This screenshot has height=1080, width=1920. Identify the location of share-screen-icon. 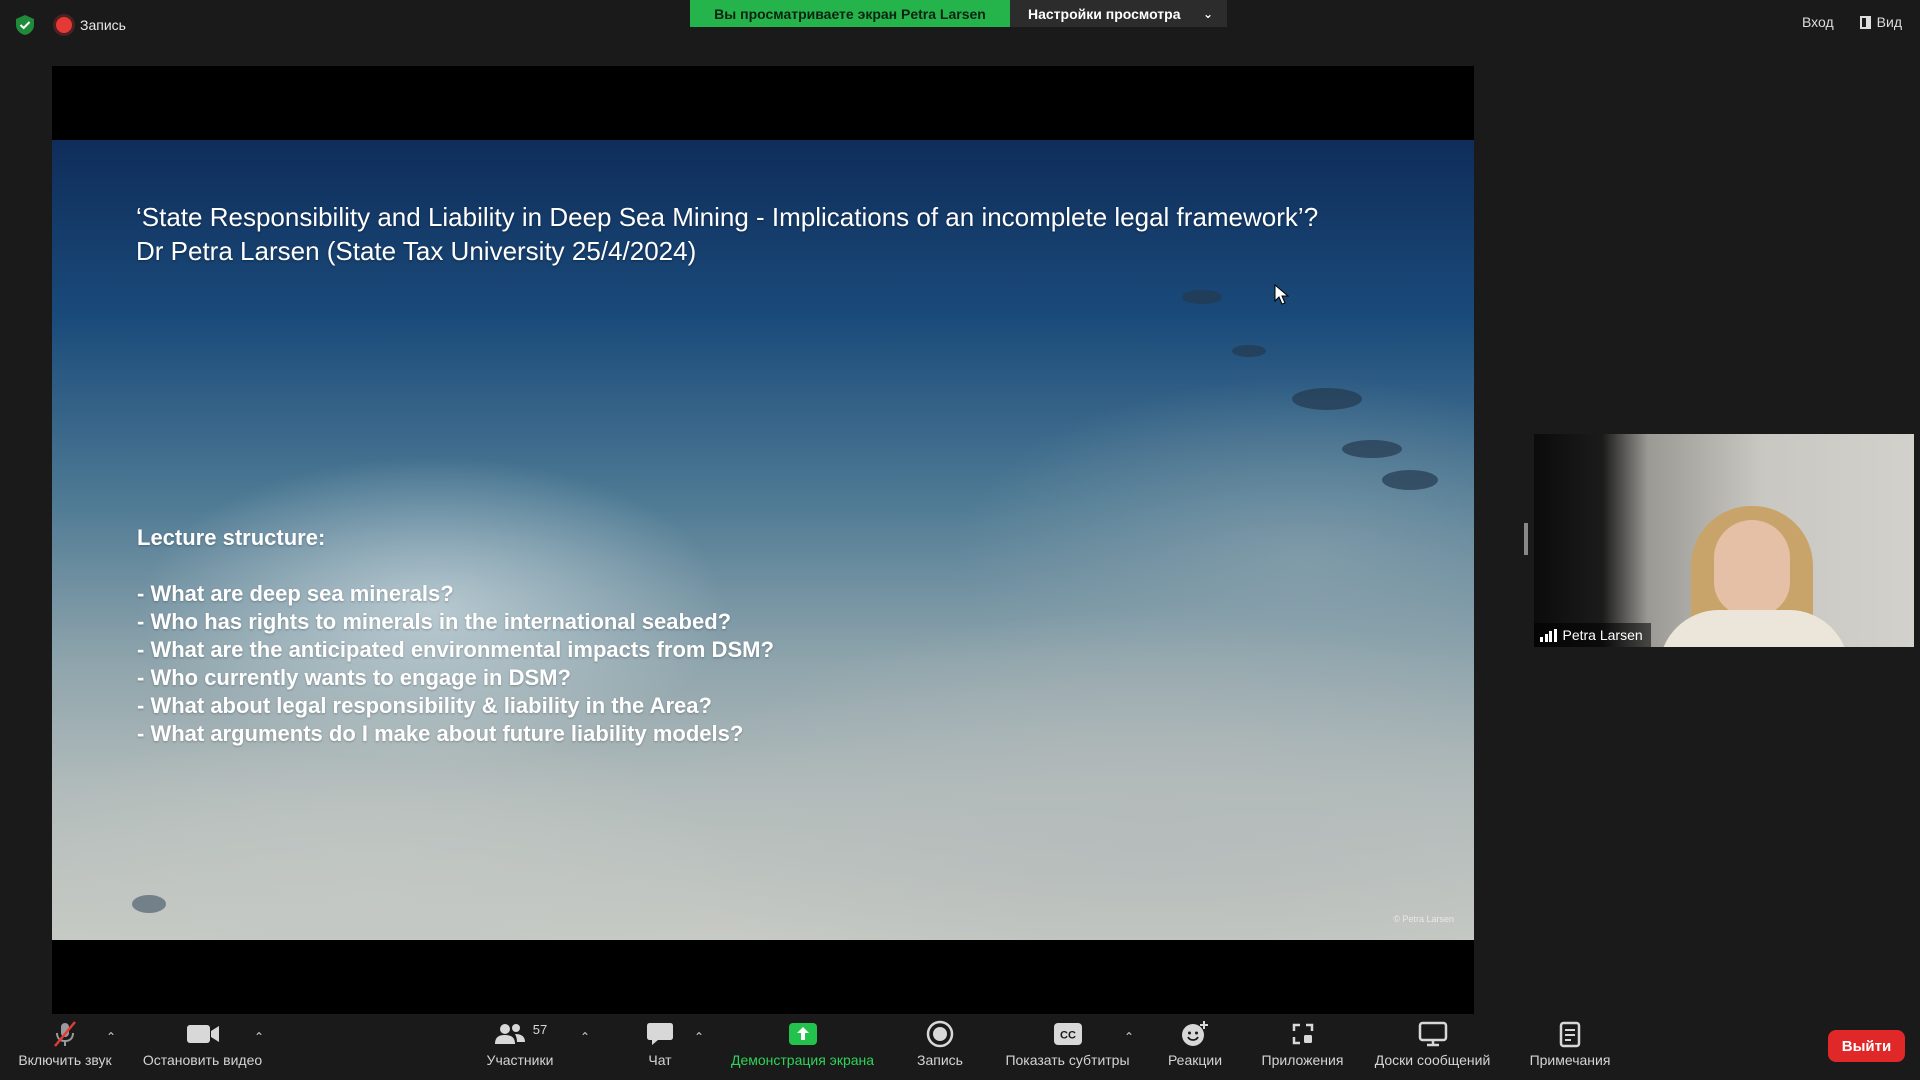
(802, 1034).